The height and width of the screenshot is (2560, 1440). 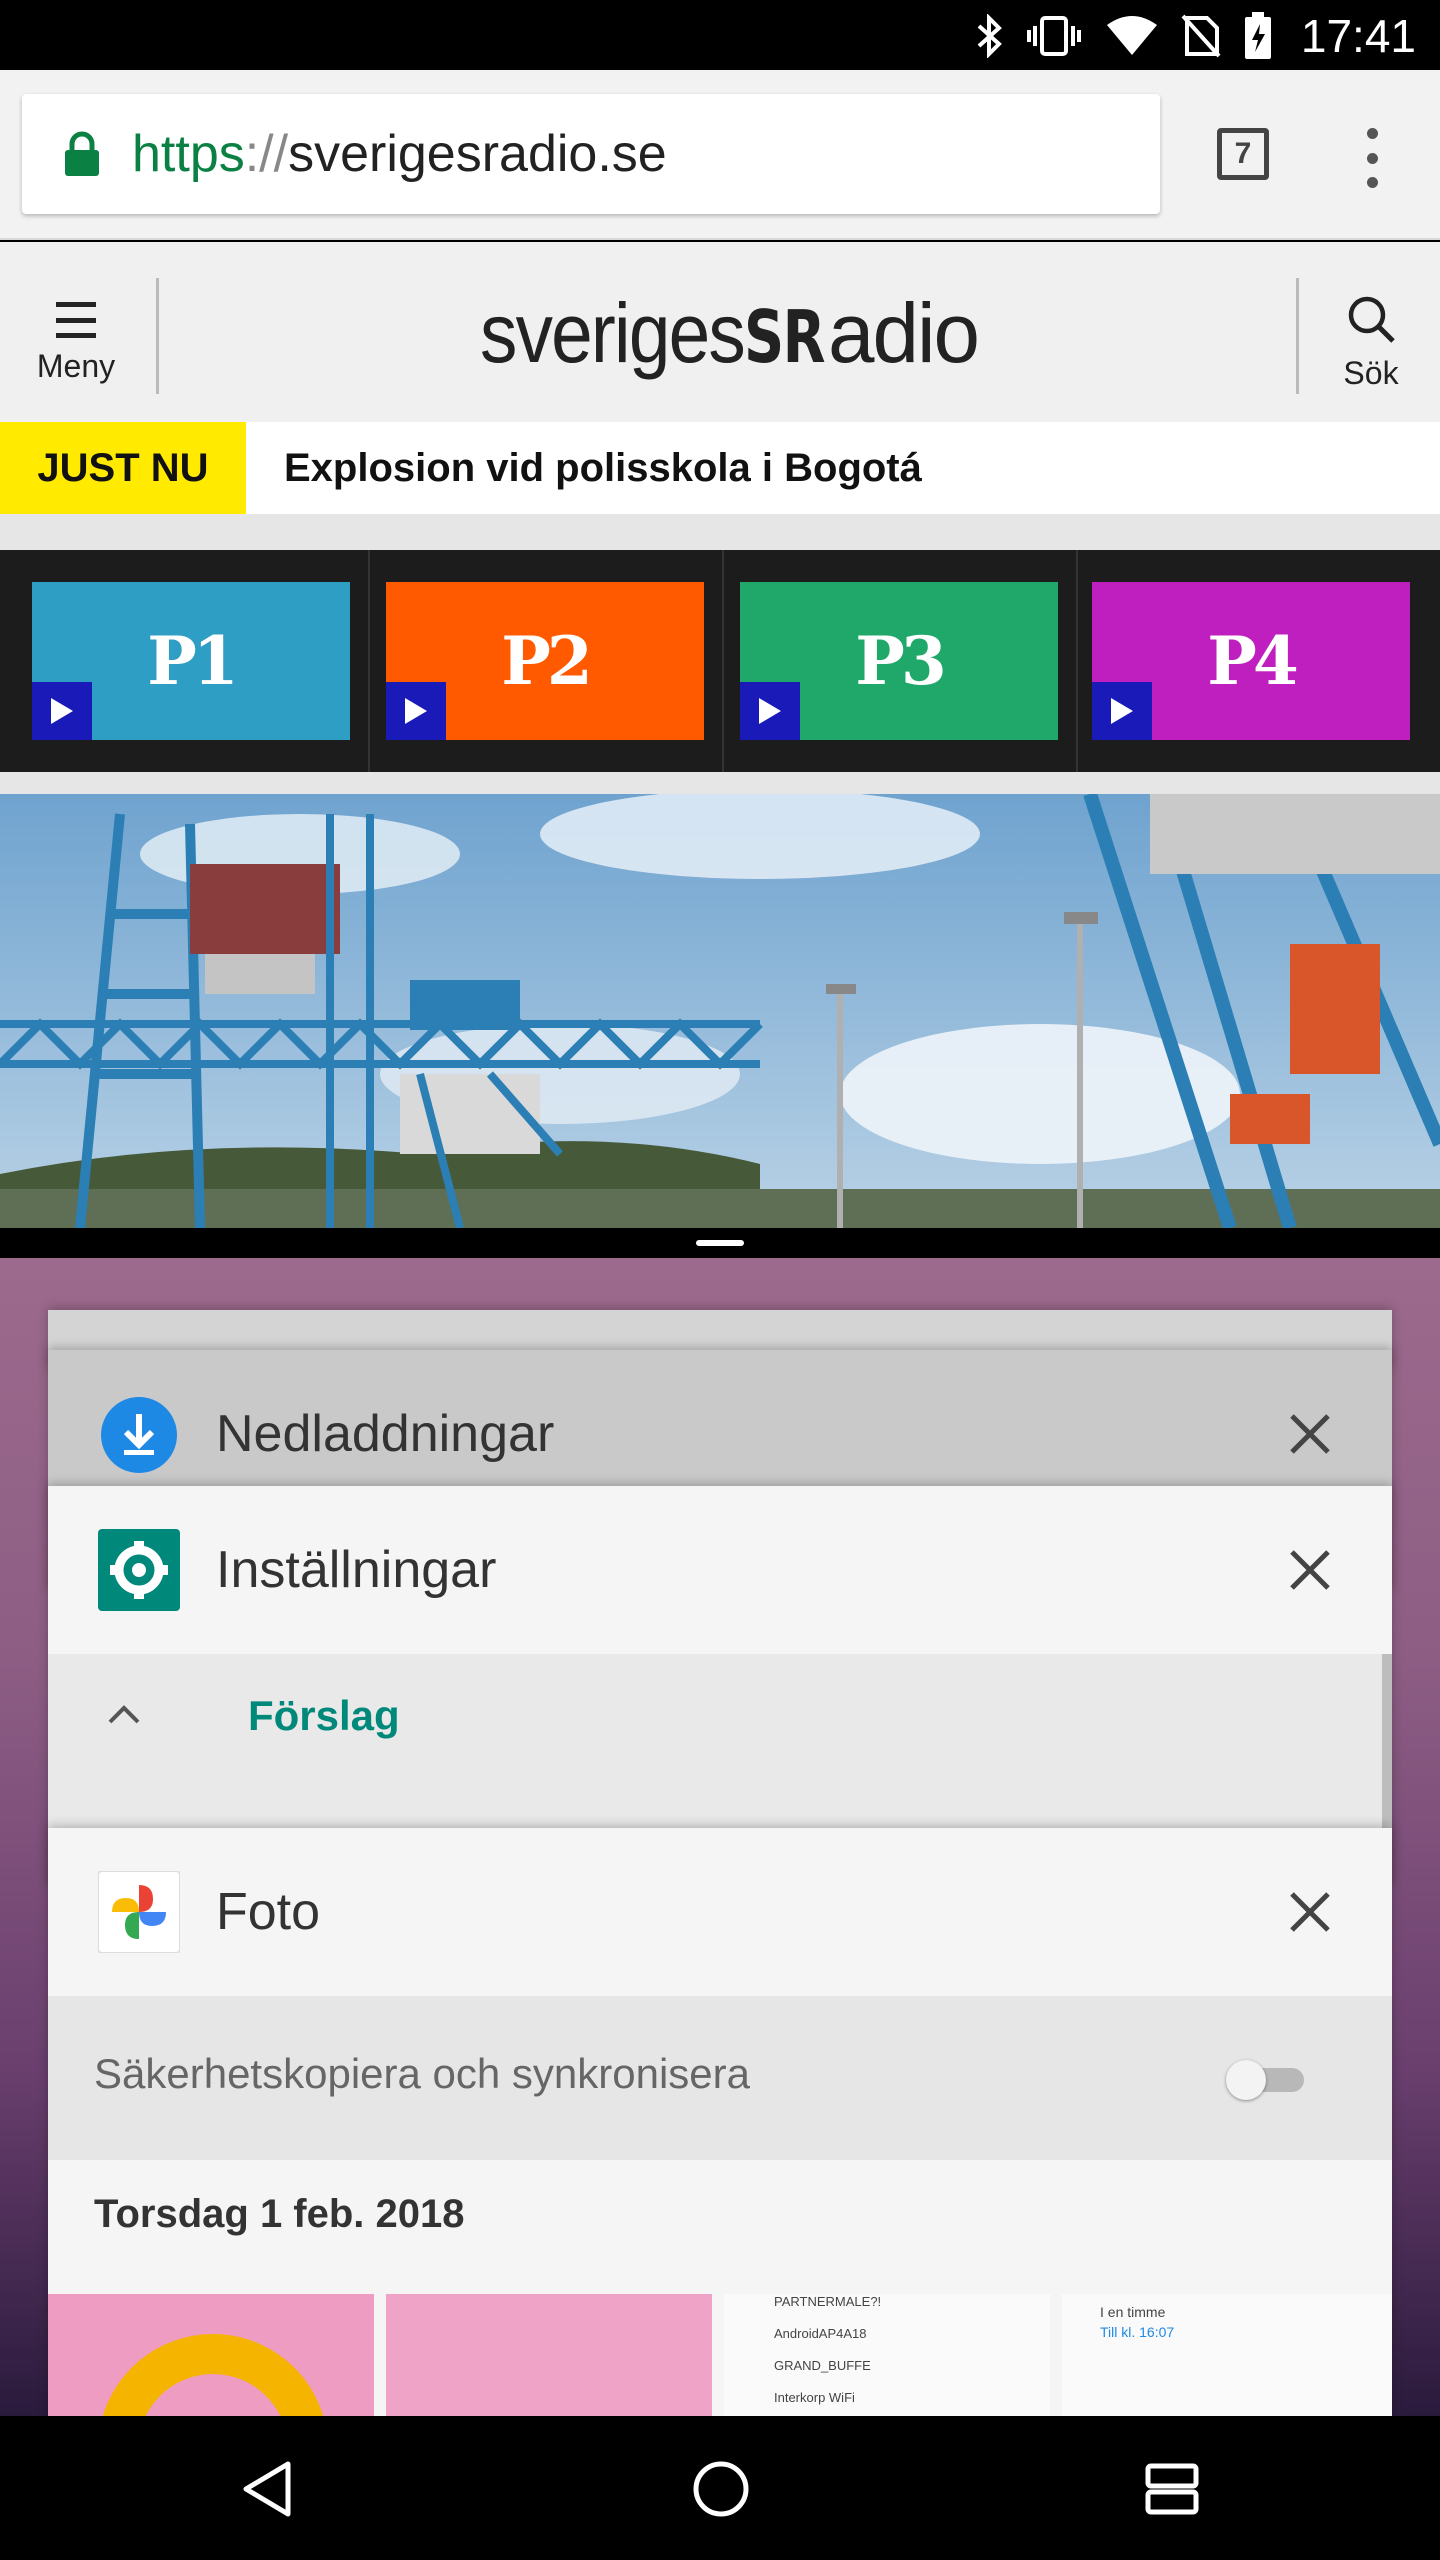 I want to click on chevron-up-icon, so click(x=124, y=1714).